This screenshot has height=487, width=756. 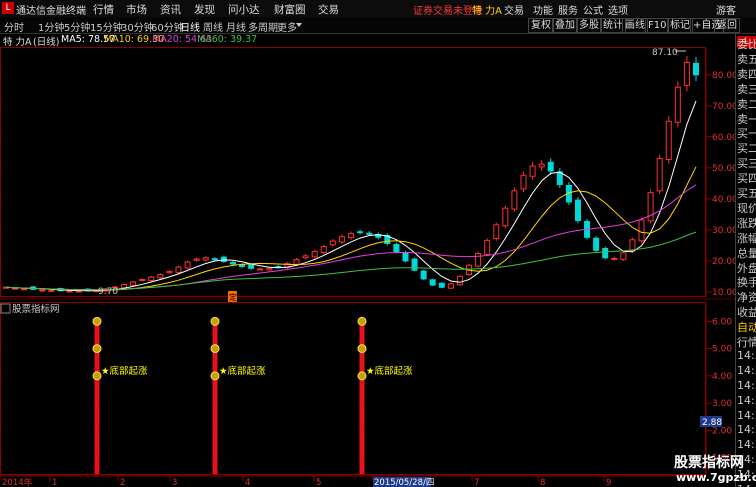 What do you see at coordinates (174, 482) in the screenshot?
I see `x-axis-label: 3` at bounding box center [174, 482].